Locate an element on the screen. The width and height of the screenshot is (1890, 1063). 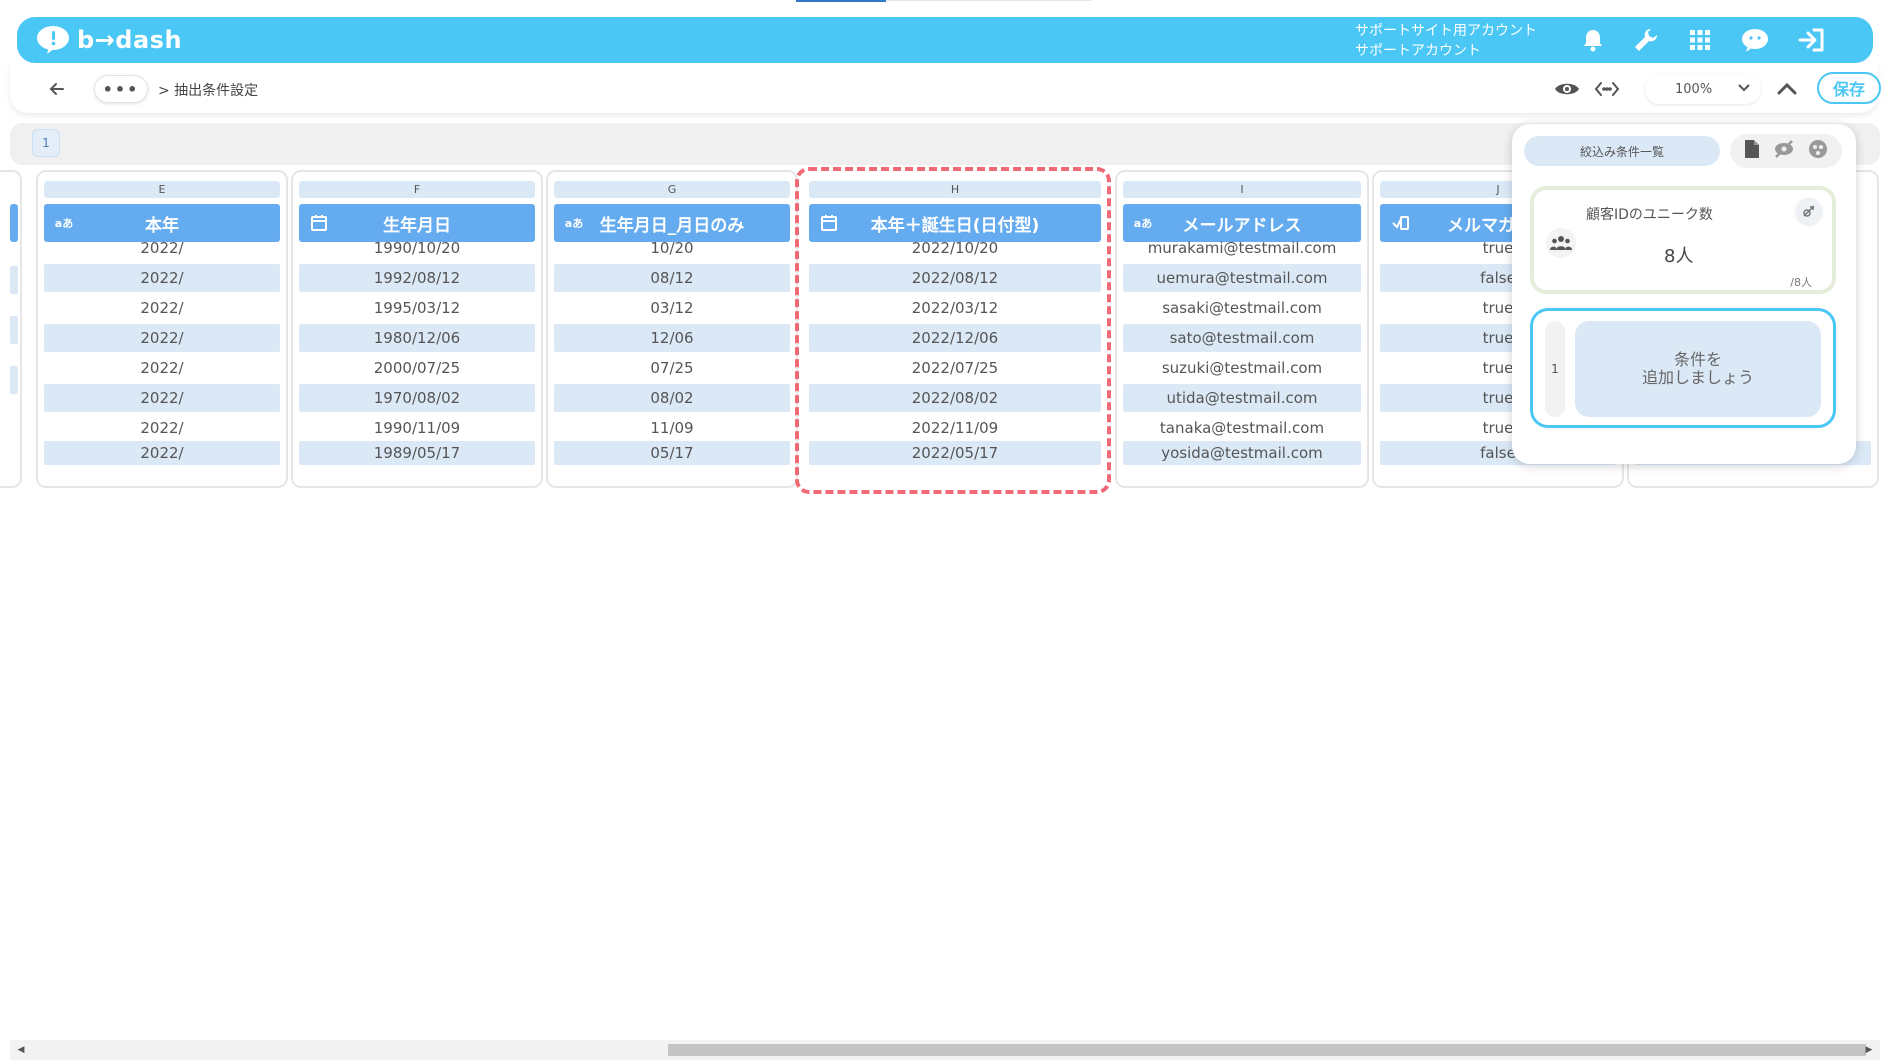
account-line2: サポートアカウント is located at coordinates (1418, 51).